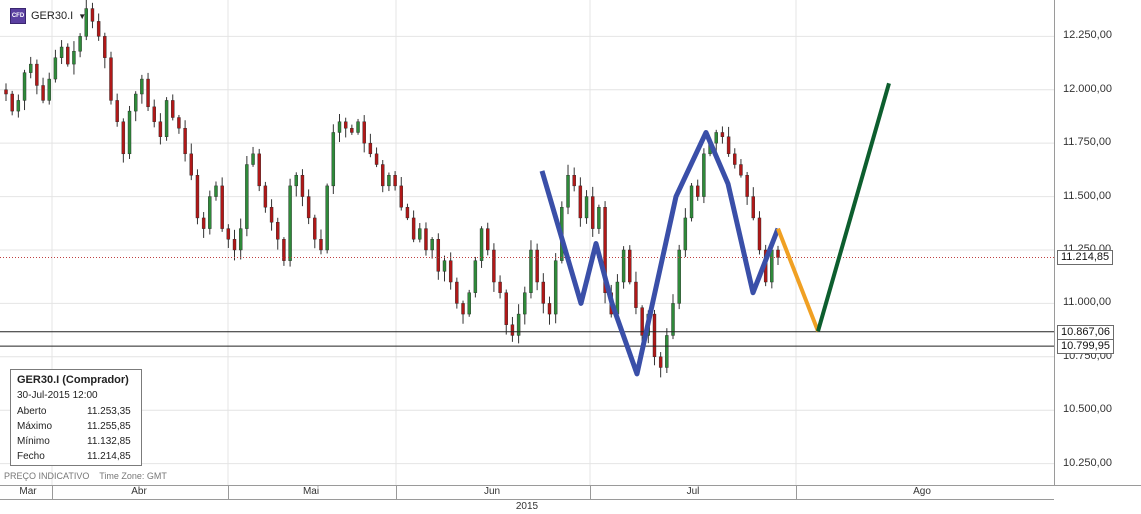 This screenshot has height=514, width=1141. What do you see at coordinates (73, 380) in the screenshot?
I see `info-title: GER30.I (Comprador)` at bounding box center [73, 380].